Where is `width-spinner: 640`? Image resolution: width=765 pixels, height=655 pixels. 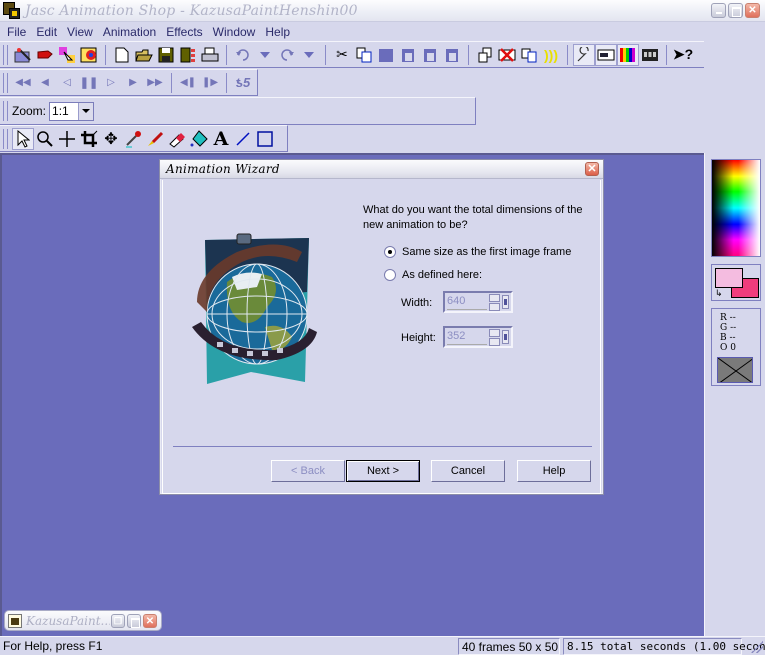 width-spinner: 640 is located at coordinates (478, 302).